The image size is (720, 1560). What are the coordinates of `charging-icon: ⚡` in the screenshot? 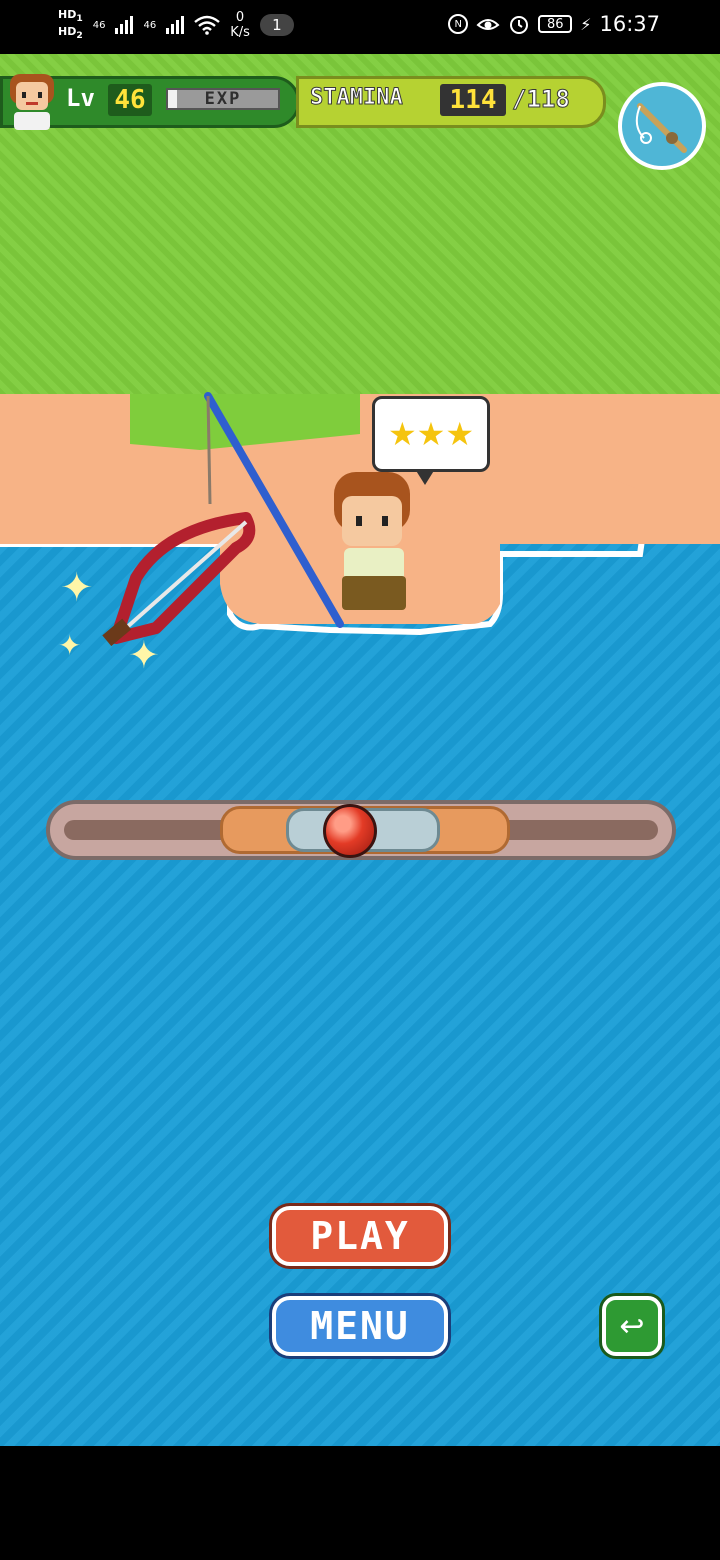 It's located at (586, 24).